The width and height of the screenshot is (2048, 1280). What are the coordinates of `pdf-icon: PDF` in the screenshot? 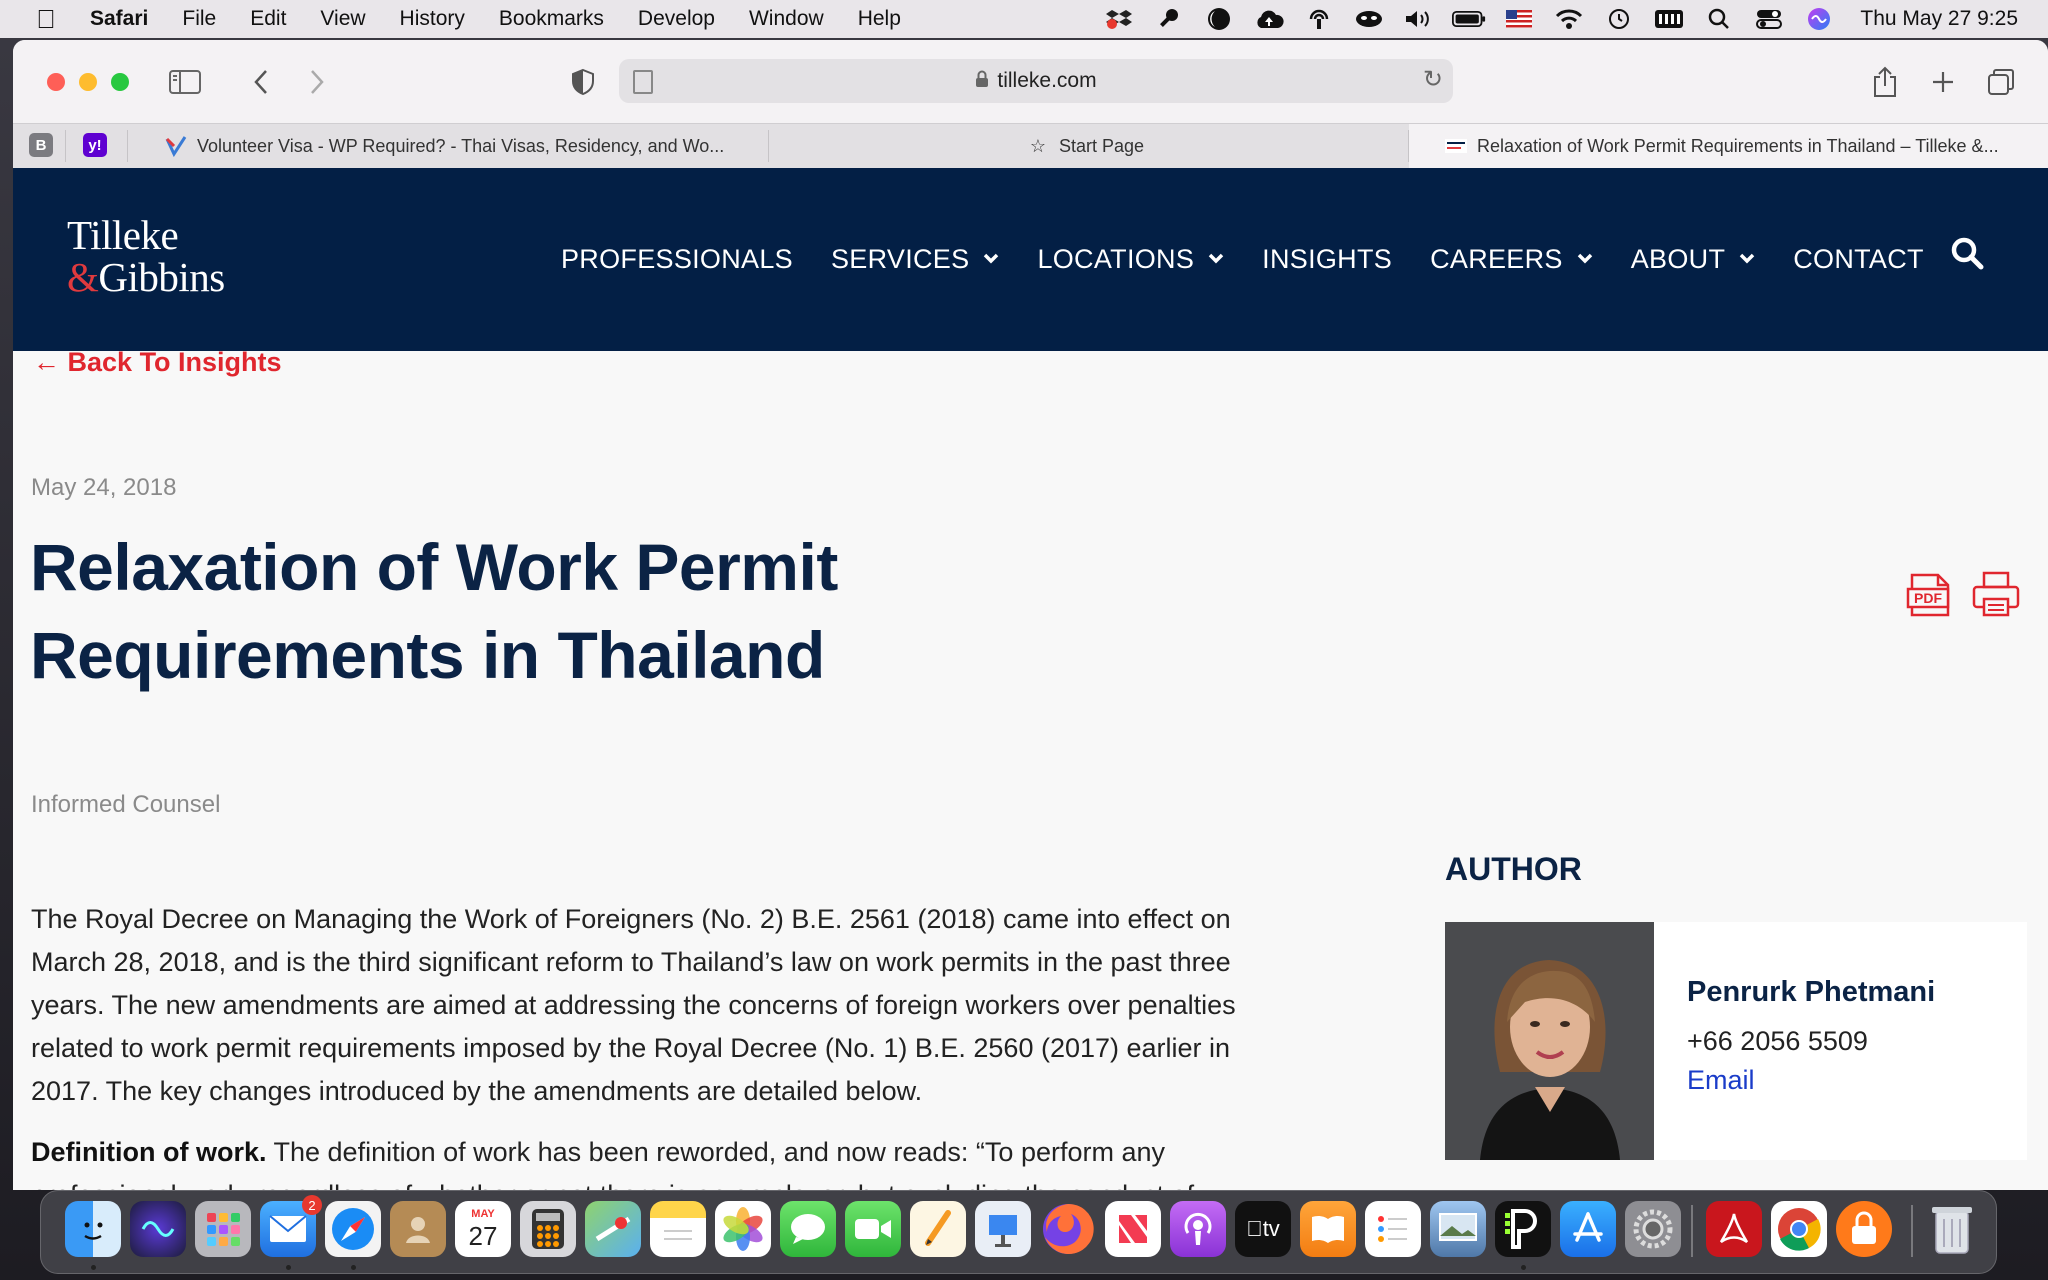 It's located at (1931, 595).